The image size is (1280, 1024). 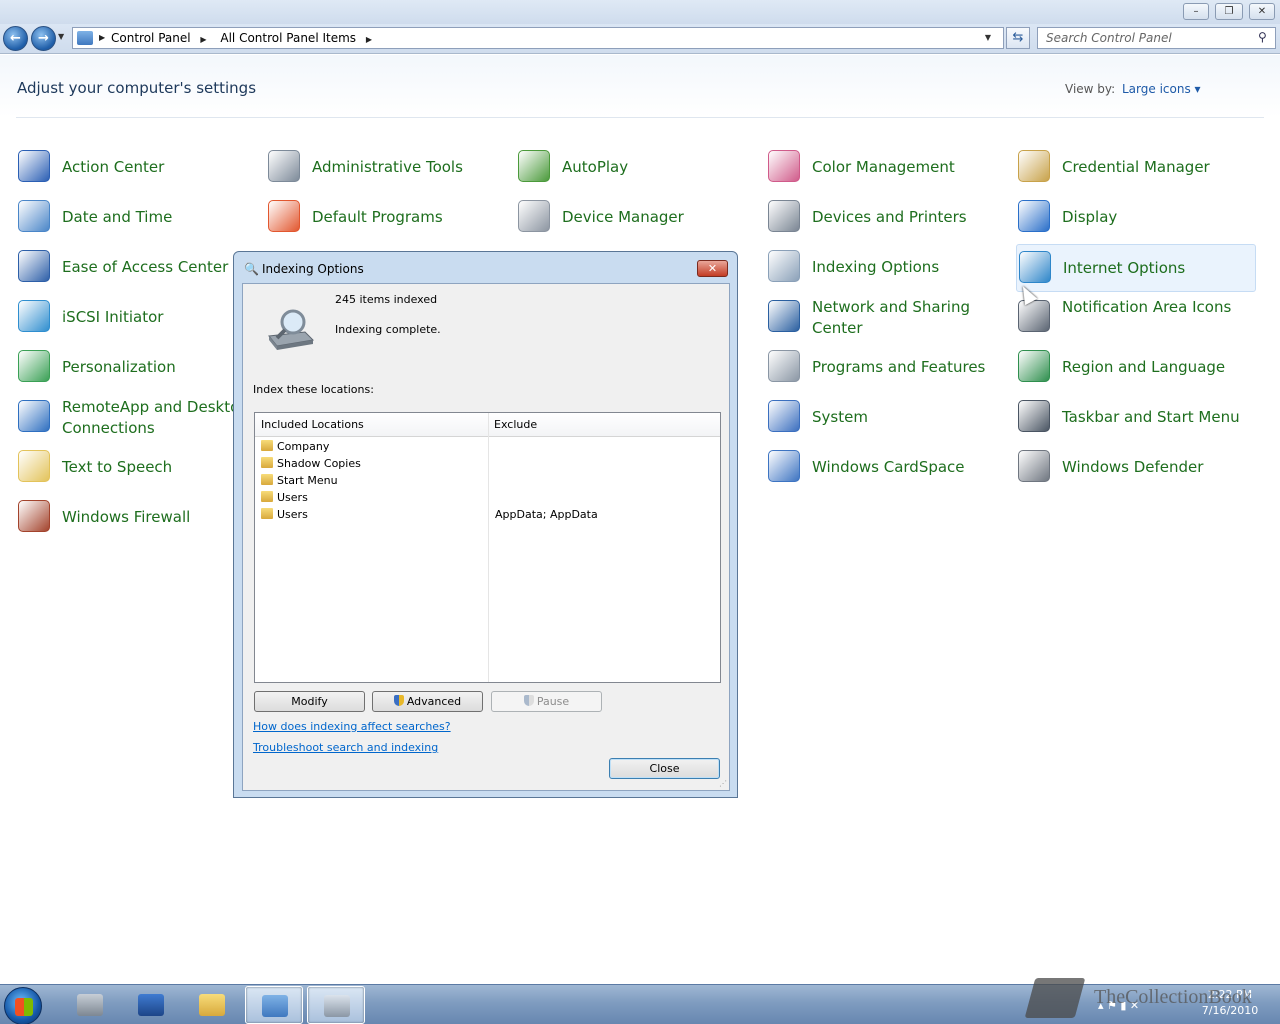 I want to click on cp-item-label: Default Programs, so click(x=377, y=217).